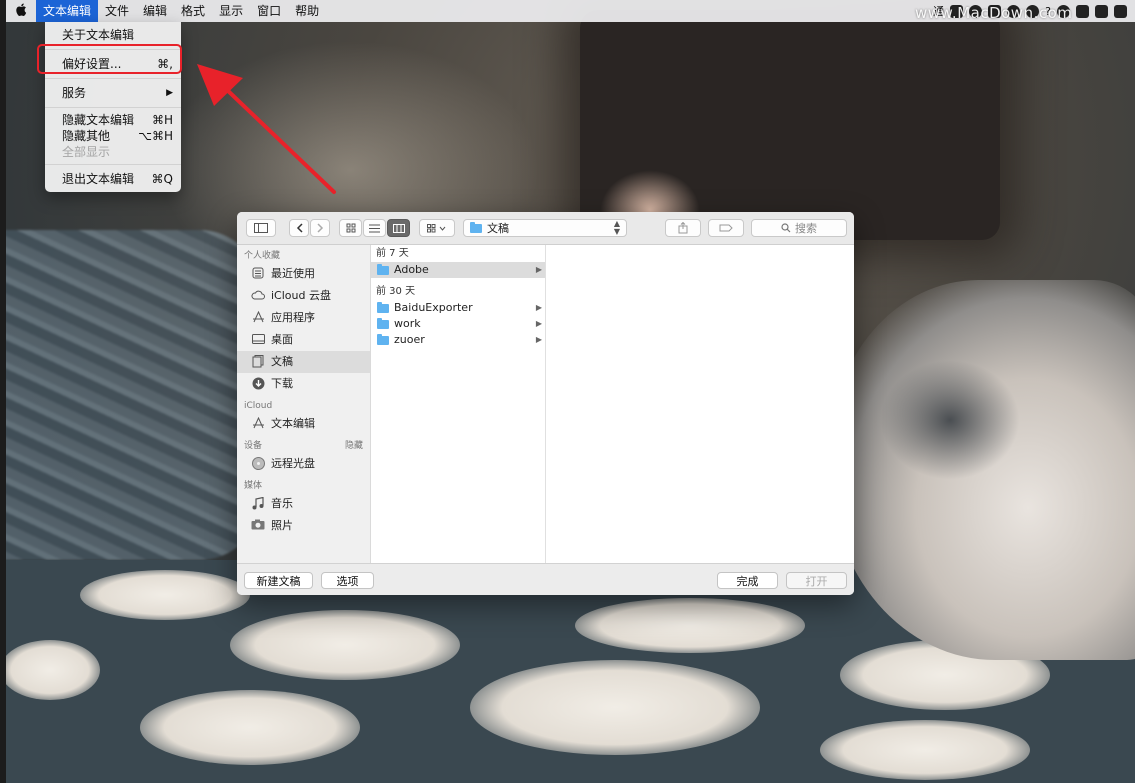 This screenshot has width=1135, height=783. I want to click on sidebar-item-recents: 最近使用, so click(303, 274).